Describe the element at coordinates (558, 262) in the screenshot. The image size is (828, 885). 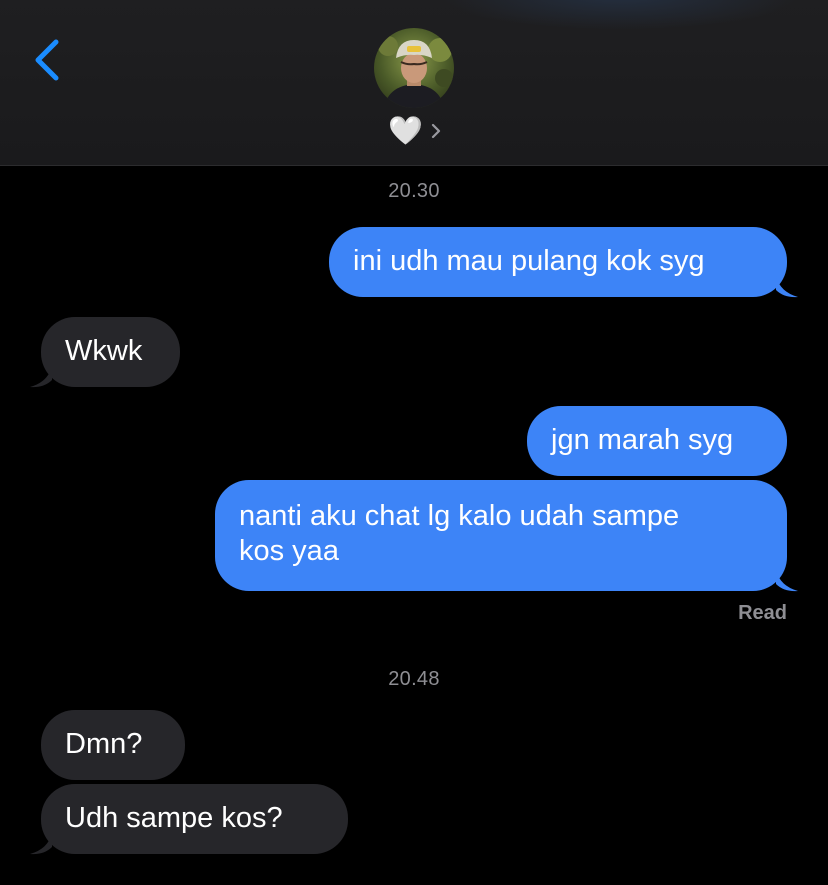
I see `message-bubble-outgoing: ini udh mau pulang kok syg` at that location.